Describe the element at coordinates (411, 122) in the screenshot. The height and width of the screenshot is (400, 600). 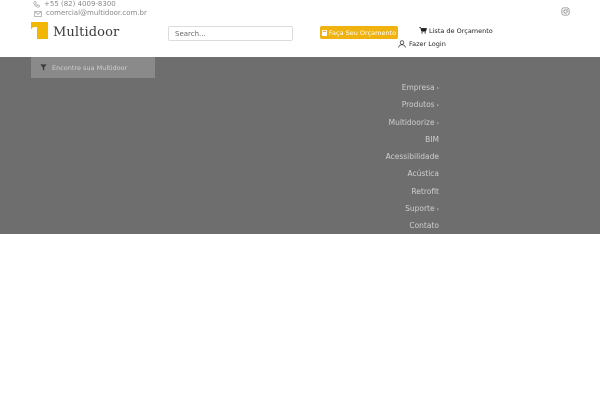
I see `menu-item-label: Multidoorize` at that location.